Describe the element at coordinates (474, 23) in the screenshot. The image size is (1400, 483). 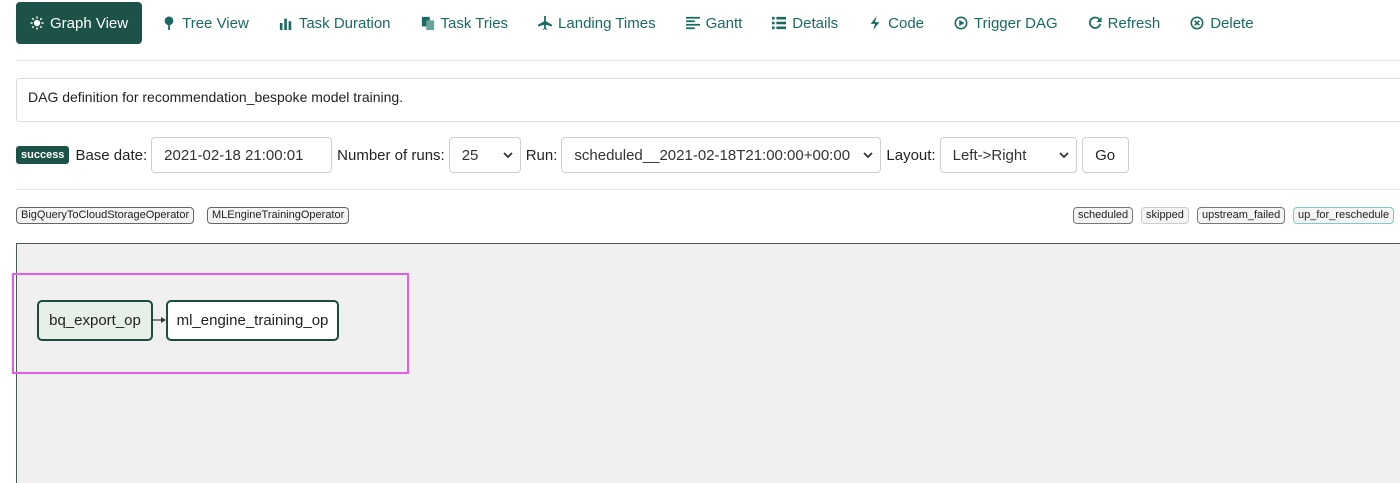
I see `tab-label: Task Tries` at that location.